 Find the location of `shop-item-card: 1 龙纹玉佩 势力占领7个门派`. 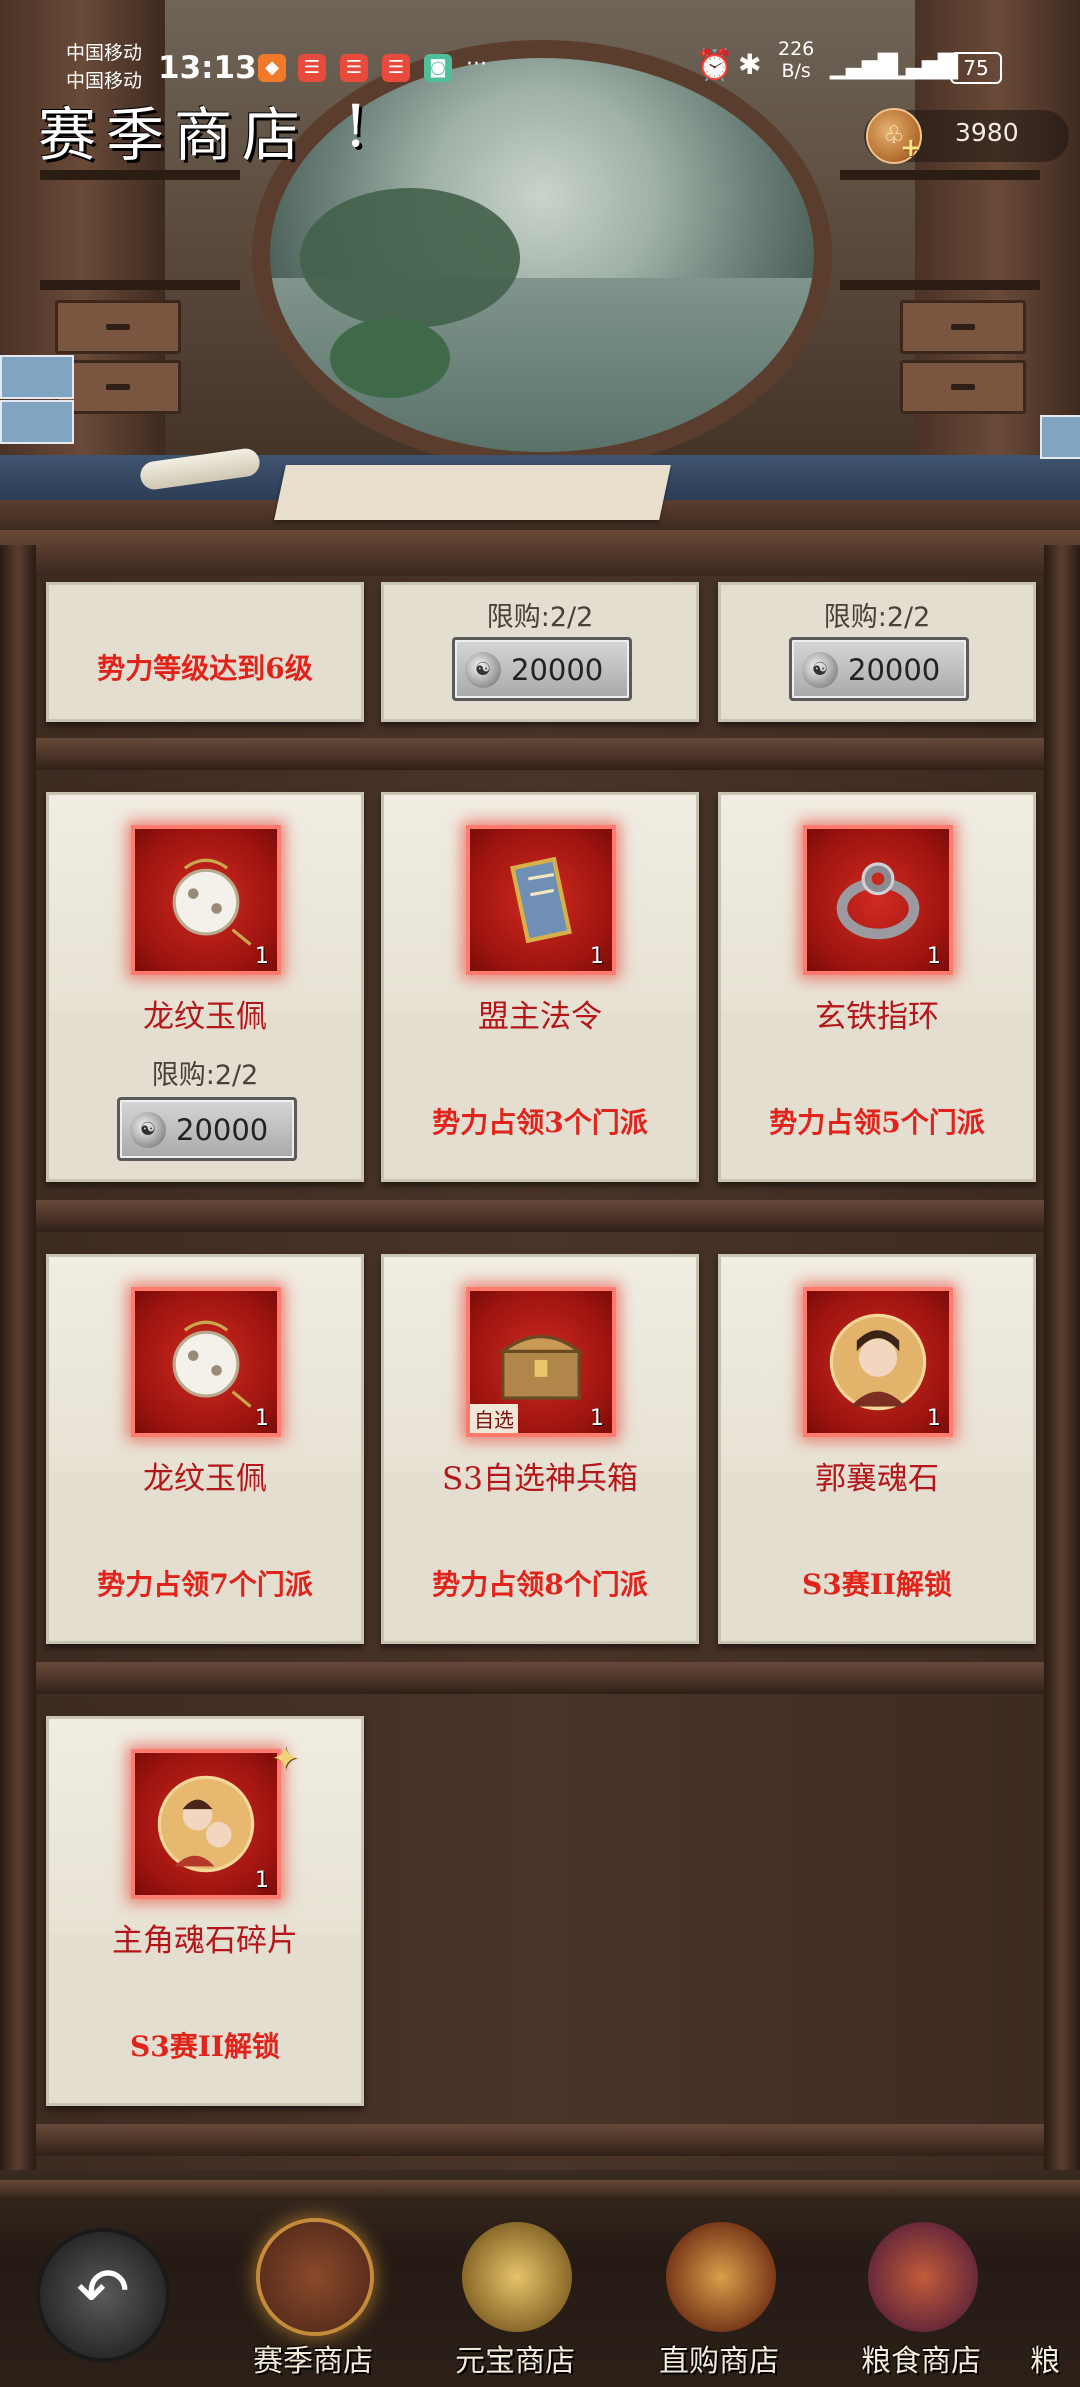

shop-item-card: 1 龙纹玉佩 势力占领7个门派 is located at coordinates (205, 1449).